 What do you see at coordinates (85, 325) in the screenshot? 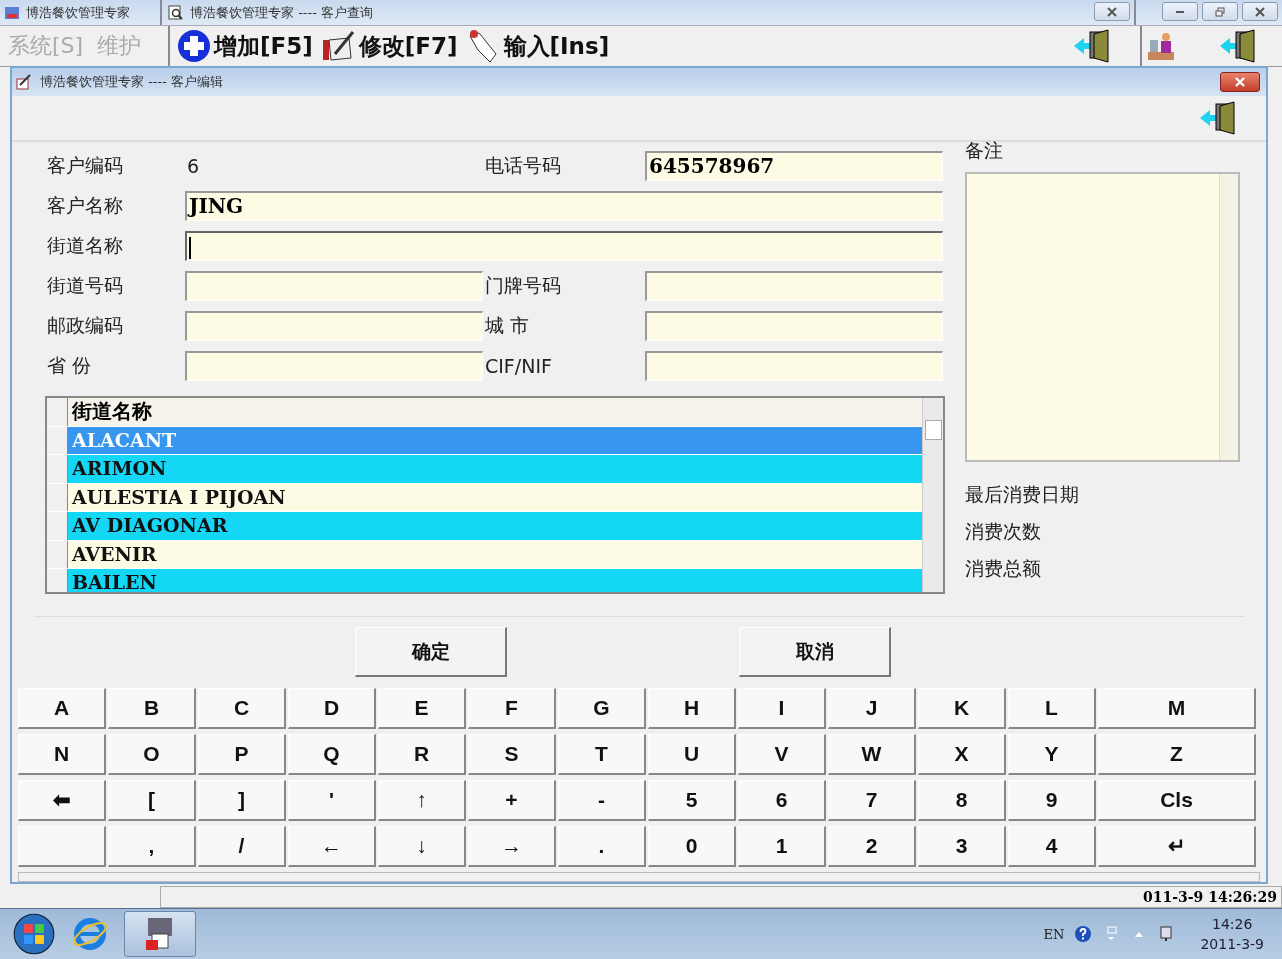
I see `field-label: 邮政编码` at bounding box center [85, 325].